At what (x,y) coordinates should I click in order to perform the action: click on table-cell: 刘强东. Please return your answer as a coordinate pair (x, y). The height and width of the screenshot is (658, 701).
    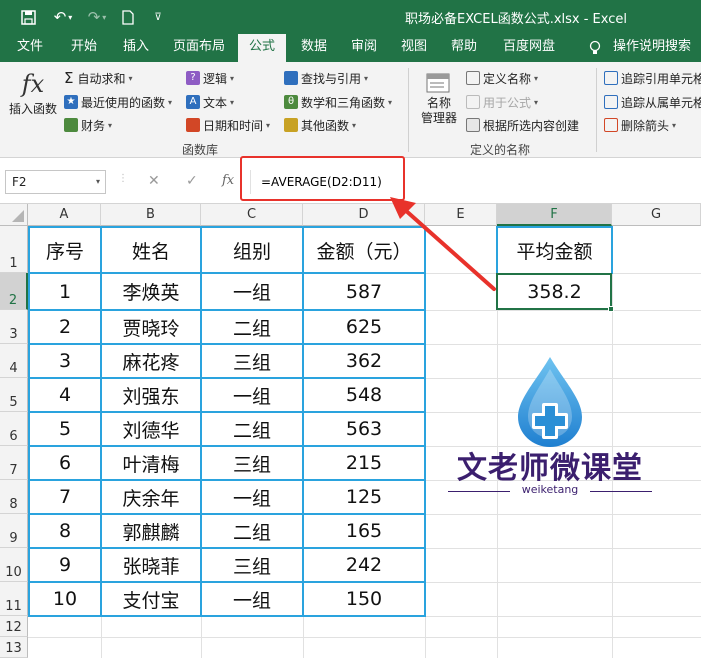
    Looking at the image, I should click on (151, 395).